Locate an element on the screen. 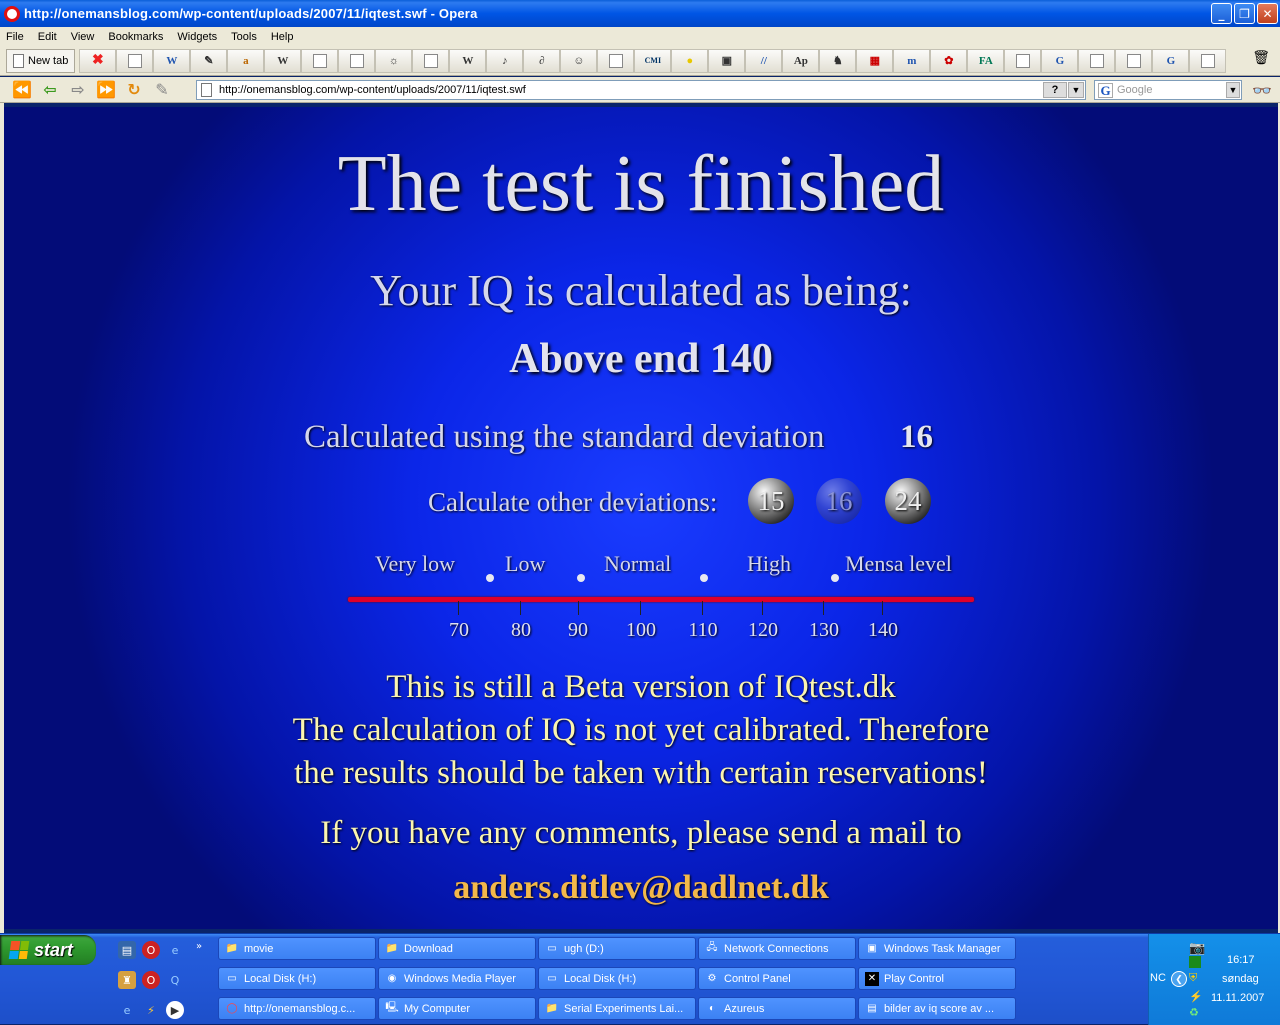 The width and height of the screenshot is (1280, 1025). deviation-24-button: 24 is located at coordinates (908, 501).